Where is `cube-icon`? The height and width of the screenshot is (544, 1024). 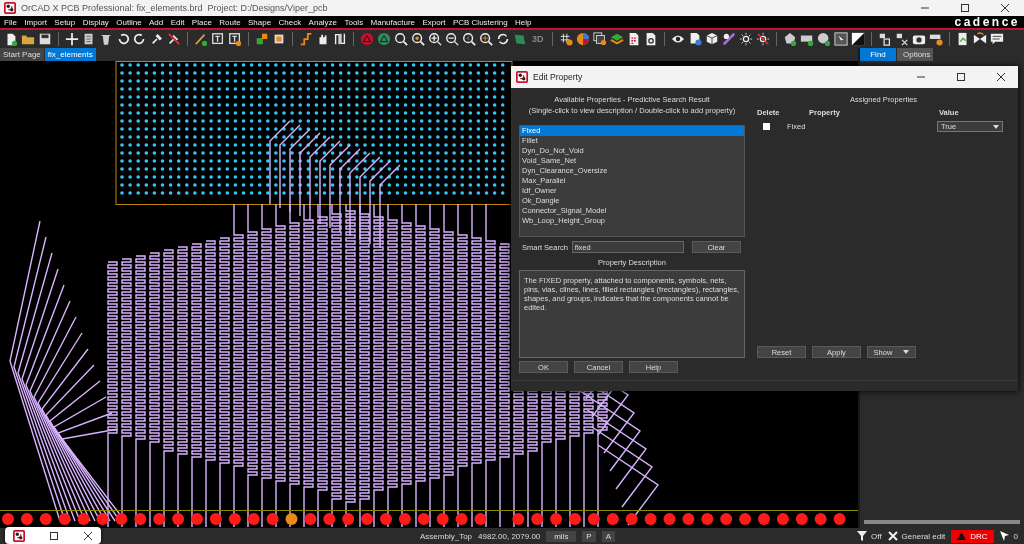 cube-icon is located at coordinates (711, 39).